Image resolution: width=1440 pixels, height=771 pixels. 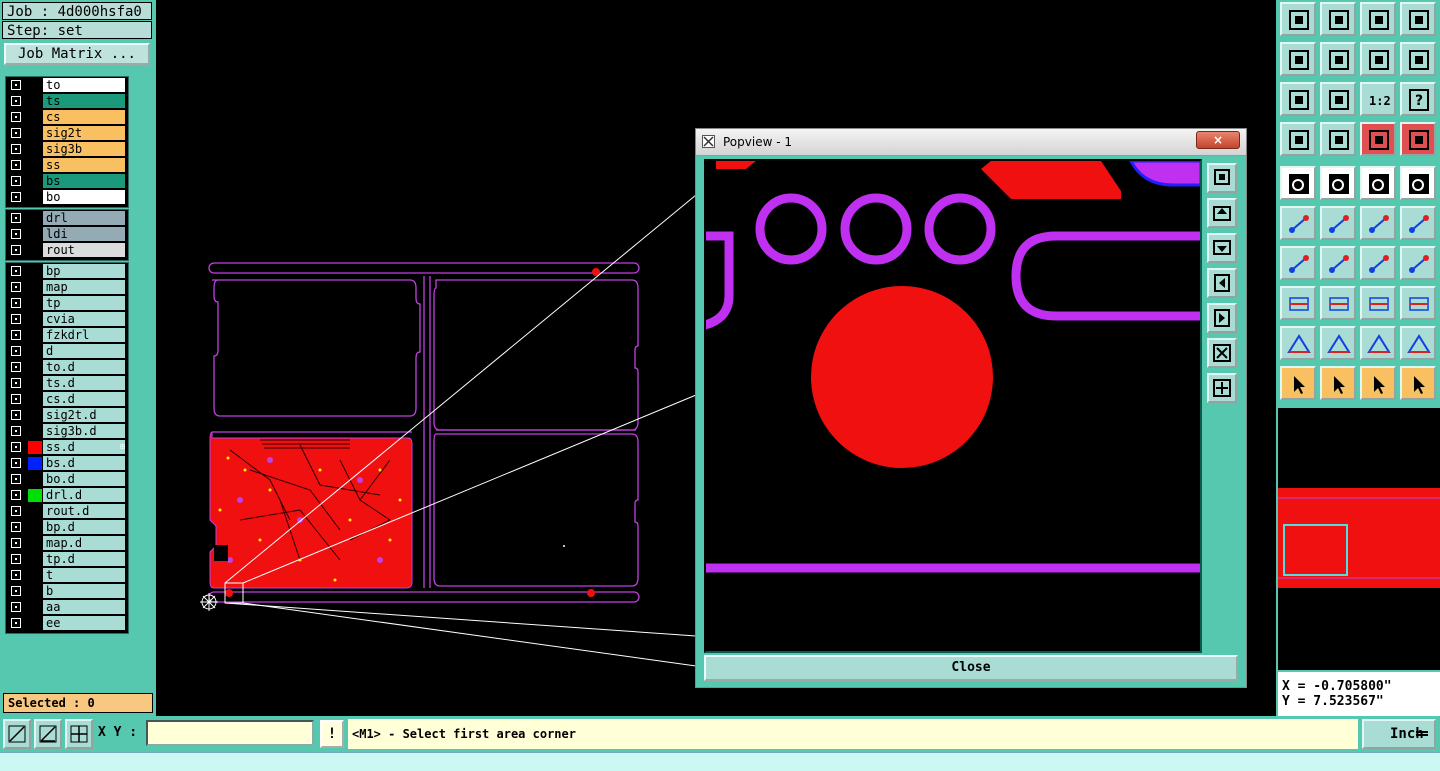 What do you see at coordinates (971, 142) in the screenshot?
I see `popview-titlebar: Popview - 1 ×` at bounding box center [971, 142].